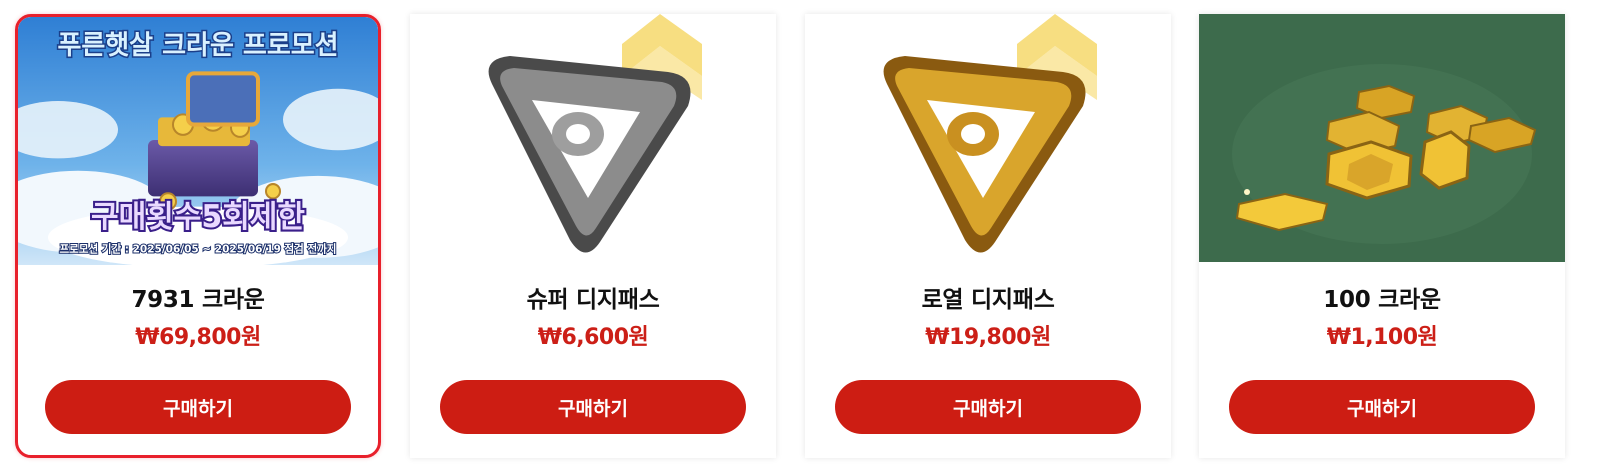 The image size is (1611, 472). What do you see at coordinates (198, 300) in the screenshot?
I see `product-title: 7931 크라운` at bounding box center [198, 300].